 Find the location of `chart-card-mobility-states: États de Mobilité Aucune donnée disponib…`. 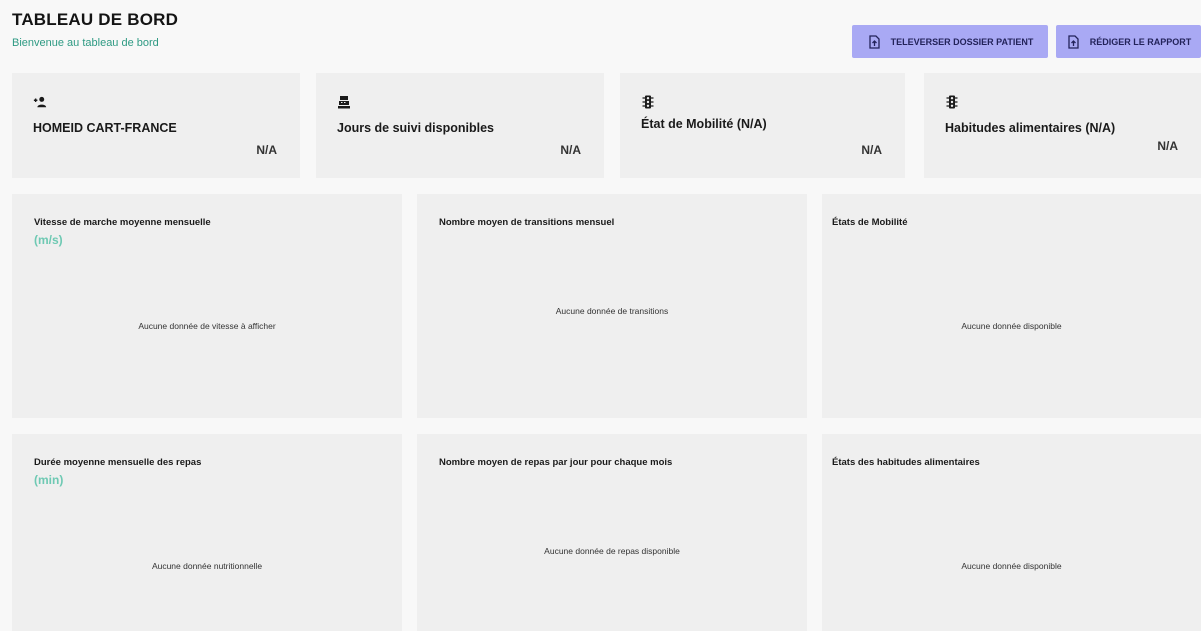

chart-card-mobility-states: États de Mobilité Aucune donnée disponib… is located at coordinates (1011, 306).